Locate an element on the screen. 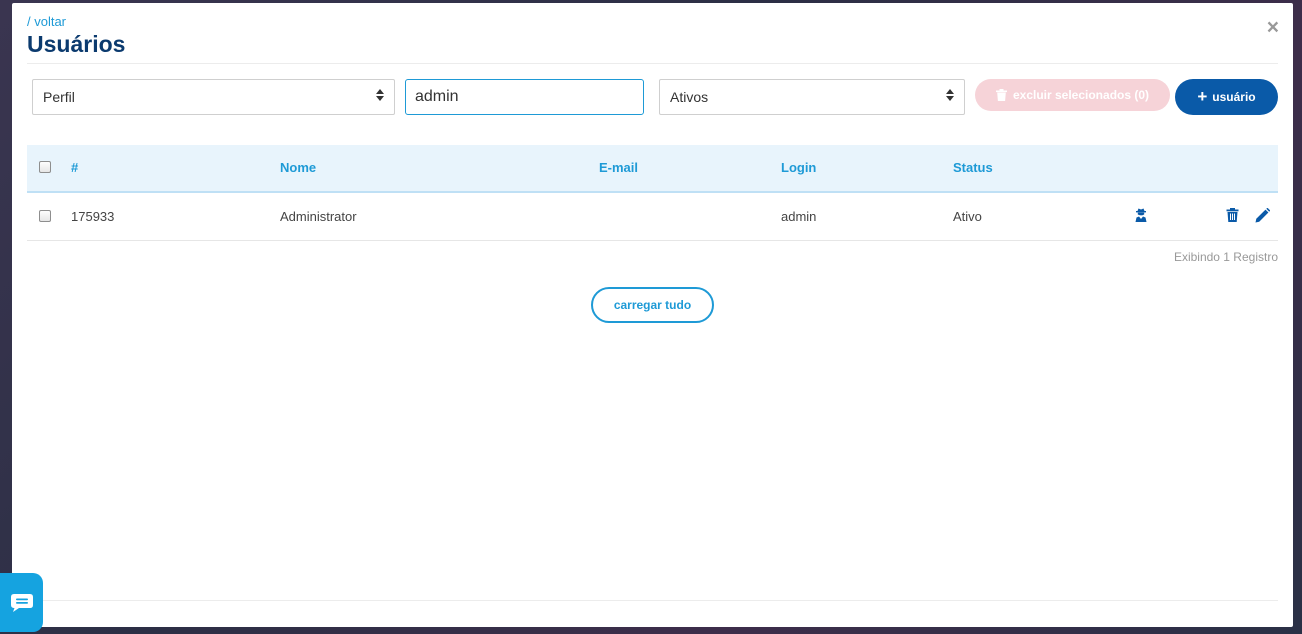 The image size is (1302, 634). status-select: Ativos is located at coordinates (812, 97).